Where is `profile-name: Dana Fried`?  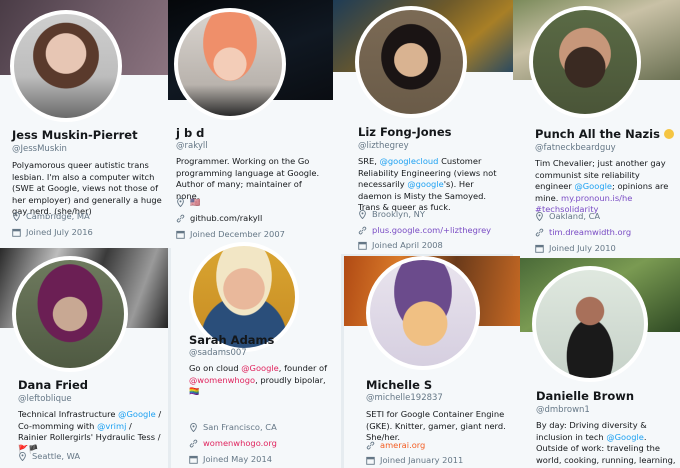 profile-name: Dana Fried is located at coordinates (53, 385).